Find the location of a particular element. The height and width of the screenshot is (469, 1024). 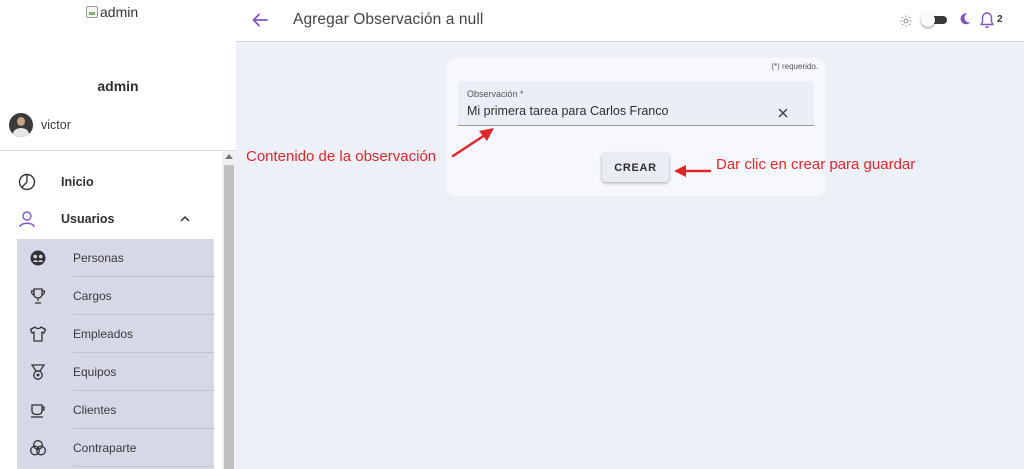

top-header: Agregar Observación a null 2 is located at coordinates (630, 21).